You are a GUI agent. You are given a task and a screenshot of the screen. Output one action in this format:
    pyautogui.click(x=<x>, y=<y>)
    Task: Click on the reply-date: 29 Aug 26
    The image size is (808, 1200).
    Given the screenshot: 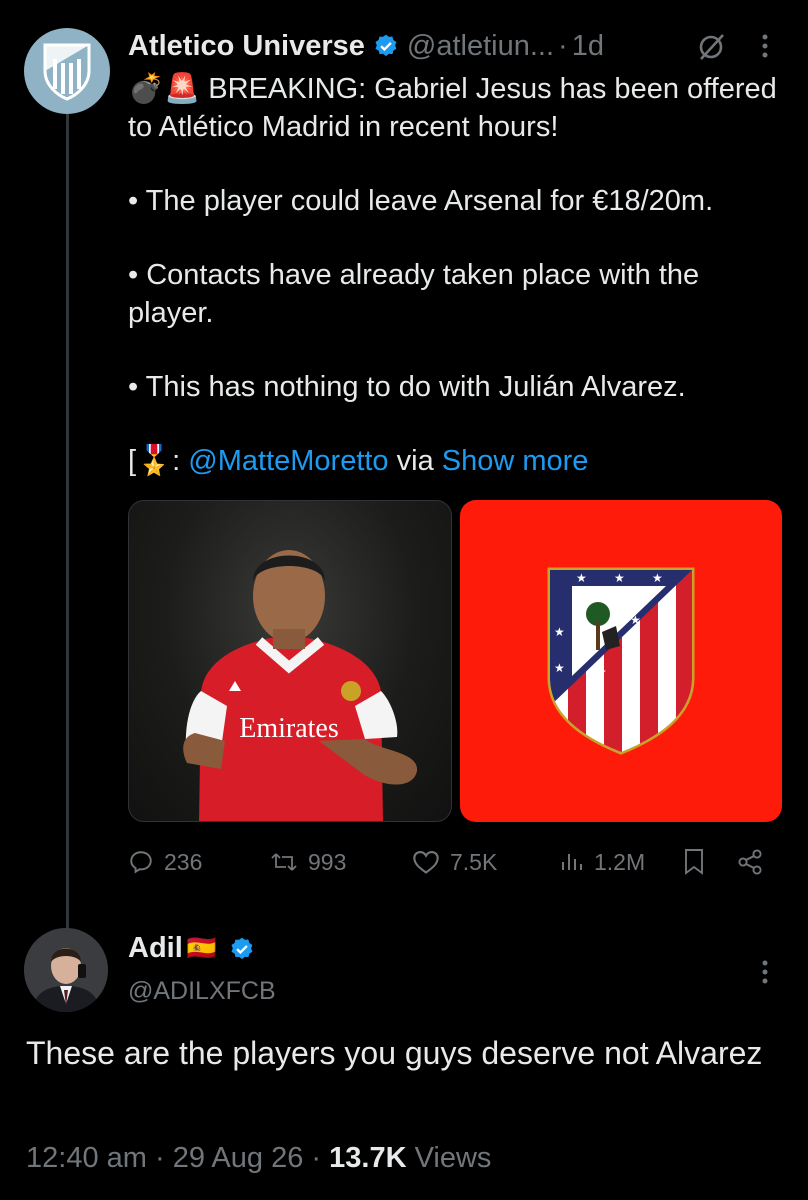 What is the action you would take?
    pyautogui.click(x=238, y=1158)
    